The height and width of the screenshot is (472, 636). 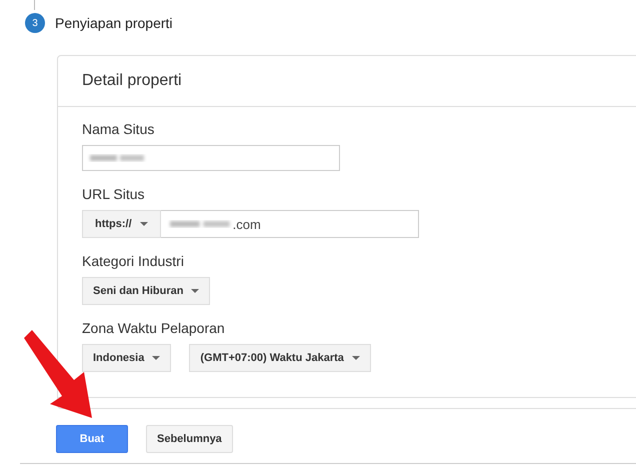 I want to click on field-label: Zona Waktu Pelaporan, so click(x=154, y=328).